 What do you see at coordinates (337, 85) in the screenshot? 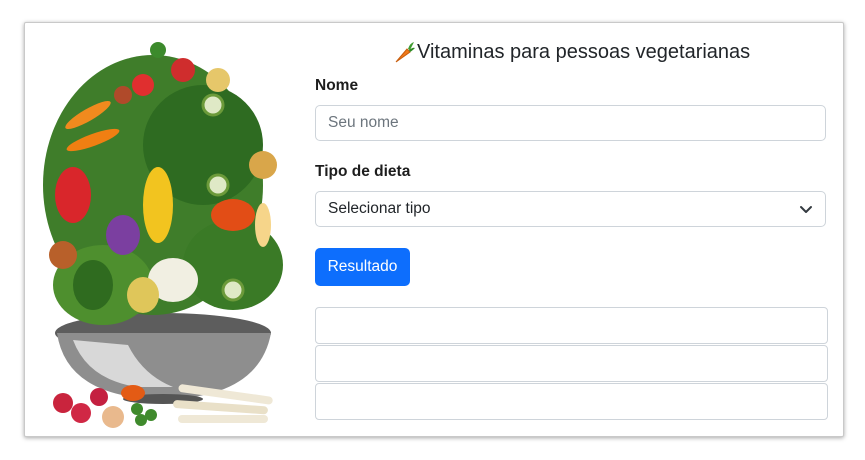
I see `name-label: Nome` at bounding box center [337, 85].